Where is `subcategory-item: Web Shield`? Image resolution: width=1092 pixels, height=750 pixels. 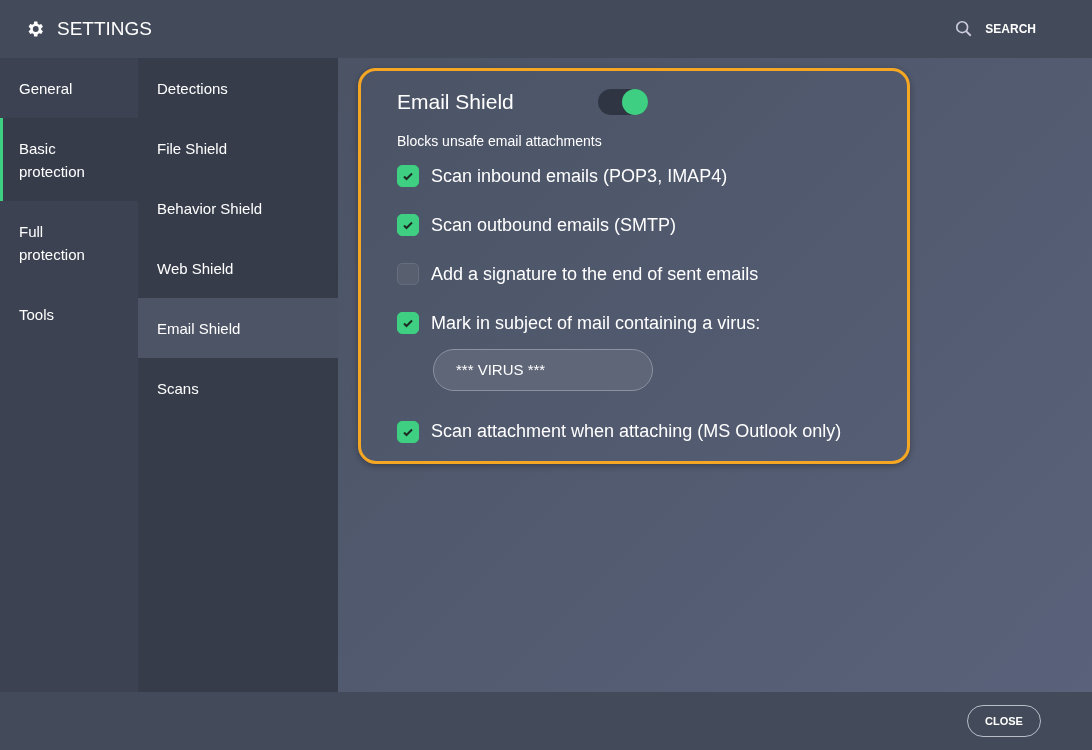 subcategory-item: Web Shield is located at coordinates (238, 268).